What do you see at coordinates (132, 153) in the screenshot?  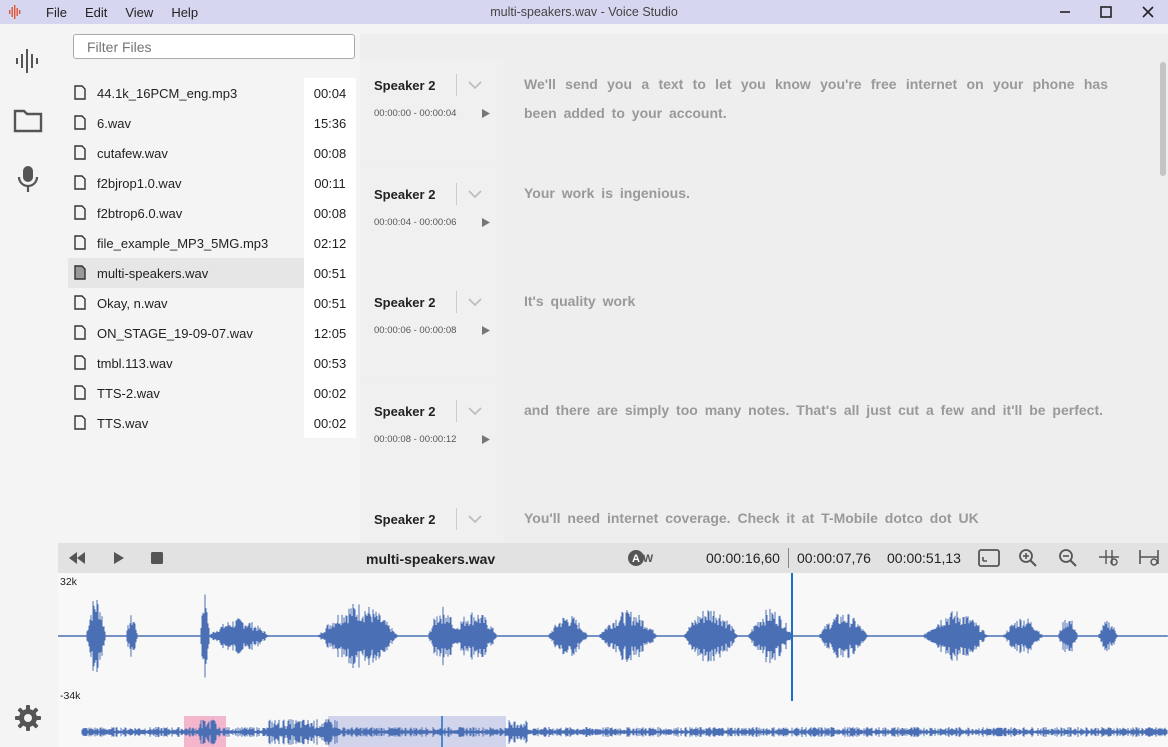 I see `file-name: cutafew.wav` at bounding box center [132, 153].